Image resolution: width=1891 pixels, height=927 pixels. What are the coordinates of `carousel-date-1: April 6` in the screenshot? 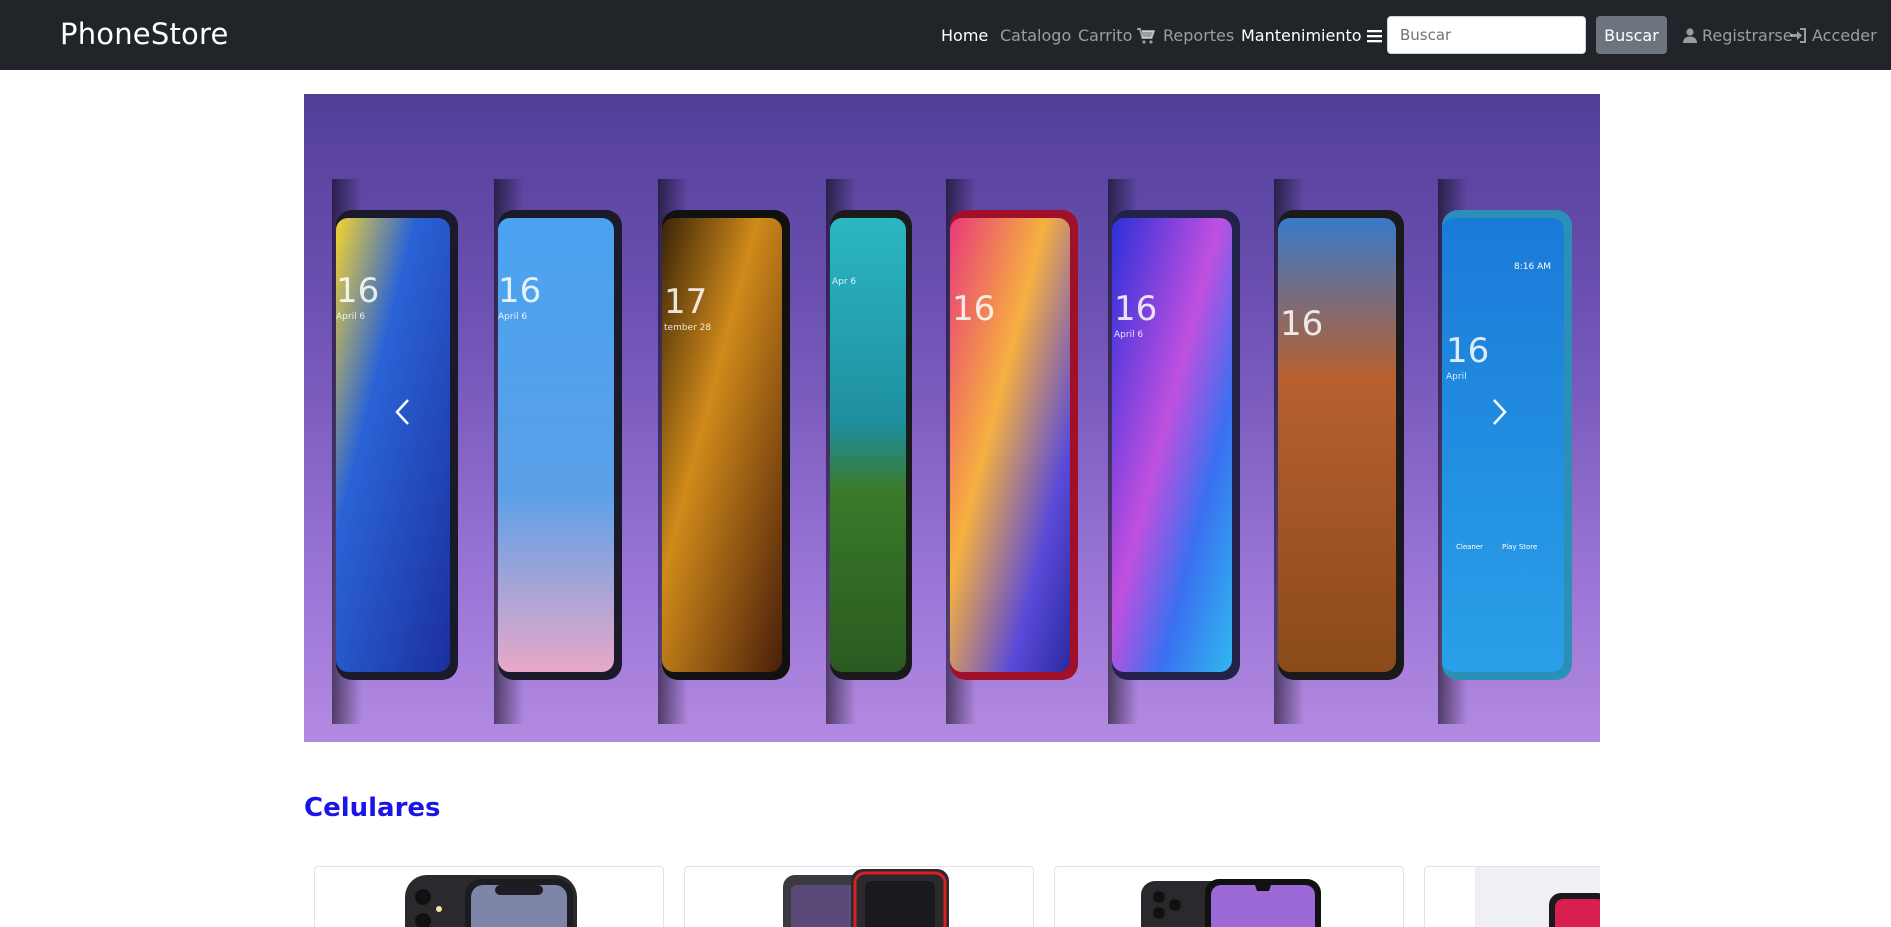 It's located at (351, 317).